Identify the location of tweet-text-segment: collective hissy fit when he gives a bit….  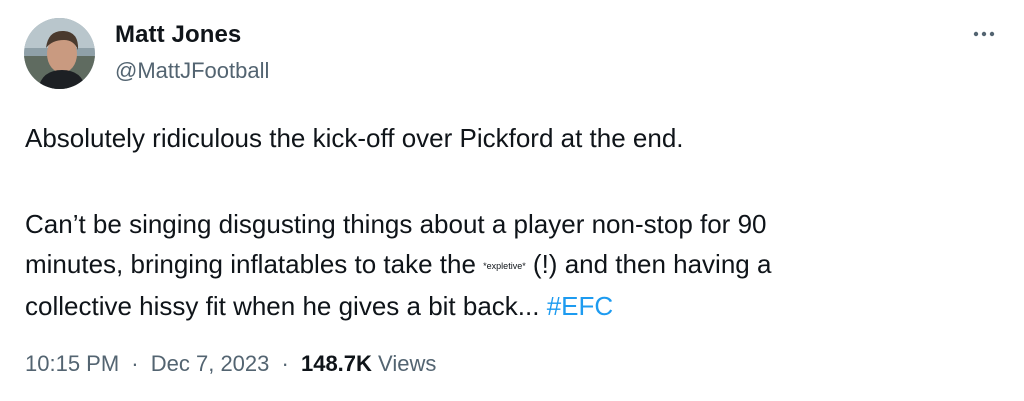
(286, 306).